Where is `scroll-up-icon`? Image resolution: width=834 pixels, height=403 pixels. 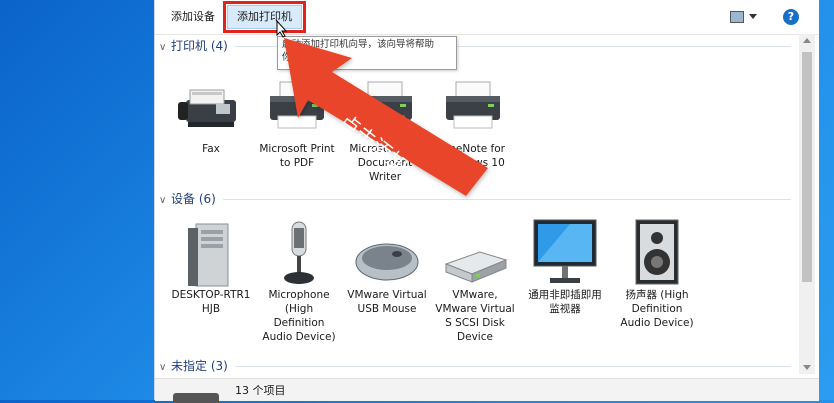 scroll-up-icon is located at coordinates (807, 40).